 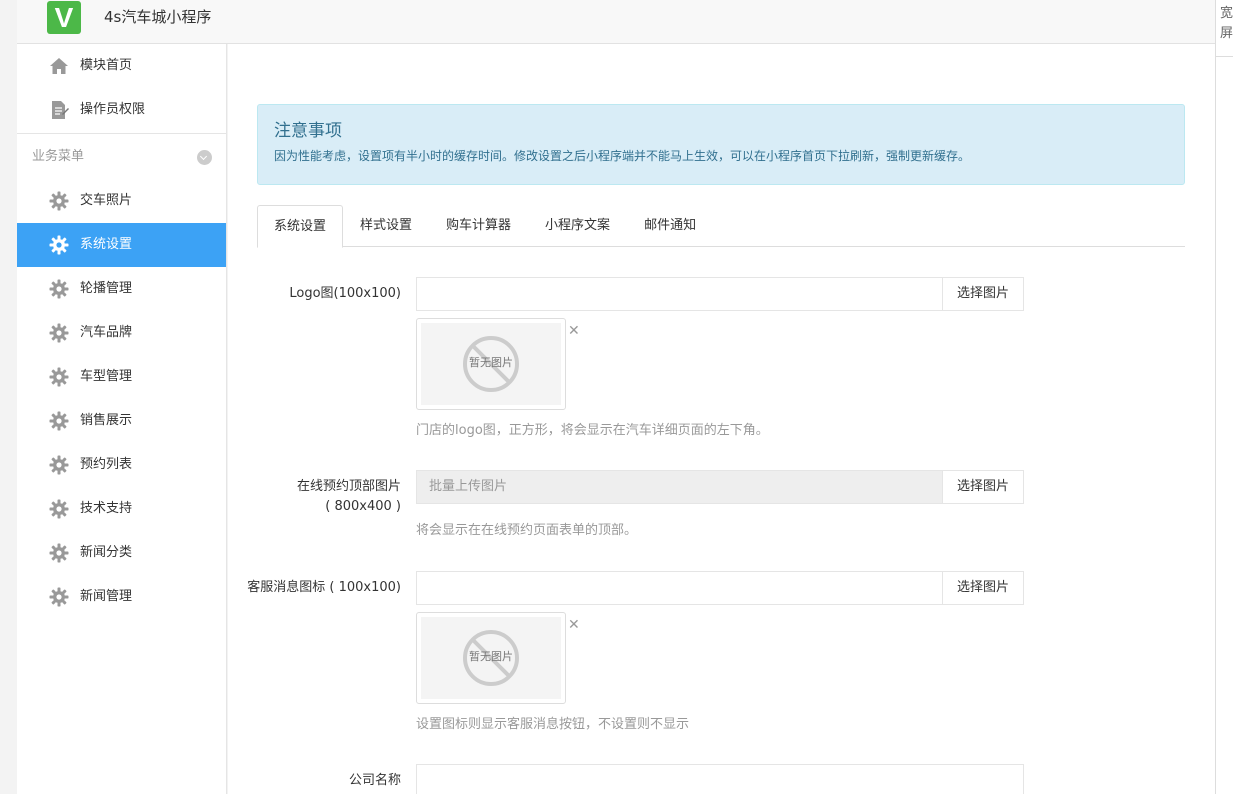 What do you see at coordinates (616, 22) in the screenshot?
I see `top-bar: V 4s汽车城小程序` at bounding box center [616, 22].